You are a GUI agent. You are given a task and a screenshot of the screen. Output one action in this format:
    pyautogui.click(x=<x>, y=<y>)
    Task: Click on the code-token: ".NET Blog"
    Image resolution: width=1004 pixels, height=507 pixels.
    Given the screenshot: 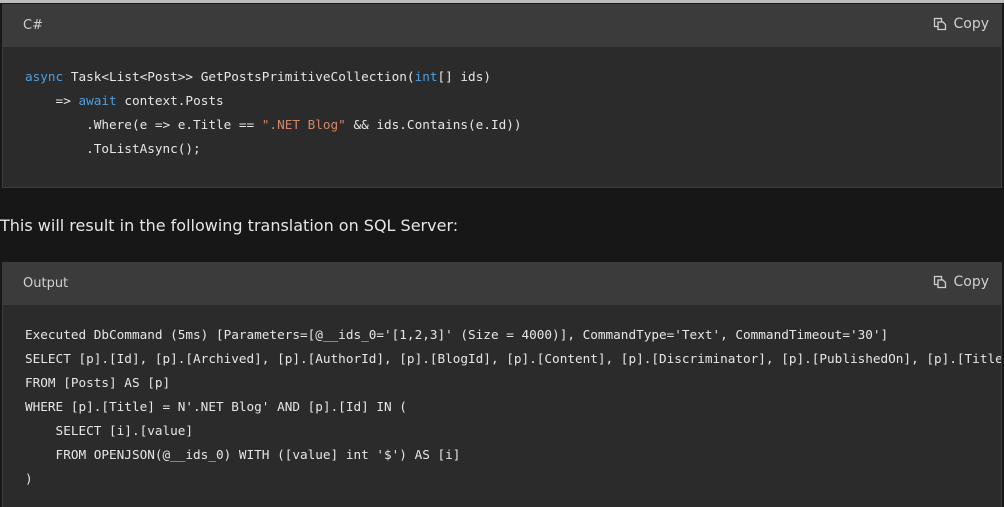 What is the action you would take?
    pyautogui.click(x=303, y=124)
    